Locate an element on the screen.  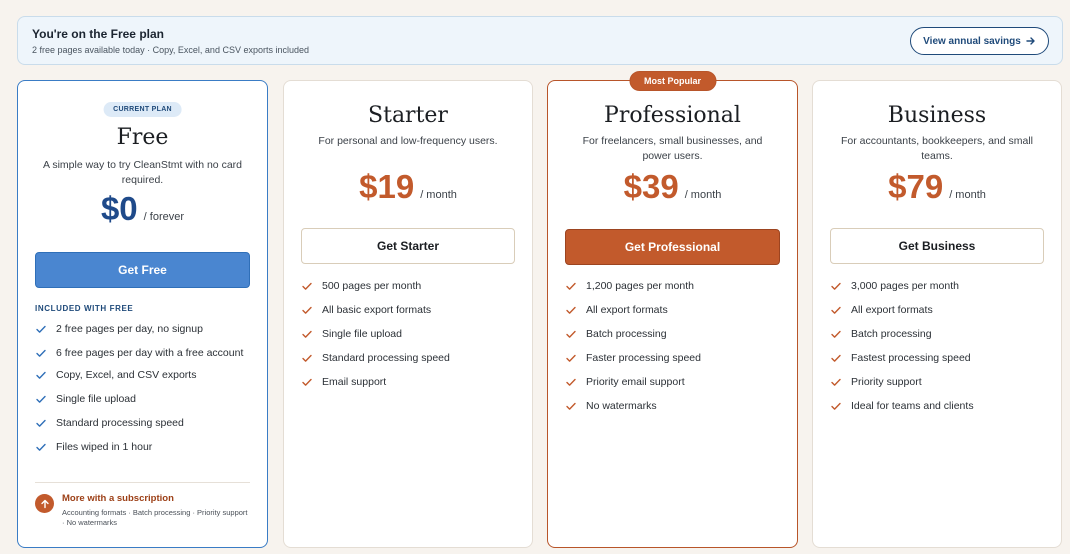
list-item: Files wiped in 1 hour is located at coordinates (144, 447).